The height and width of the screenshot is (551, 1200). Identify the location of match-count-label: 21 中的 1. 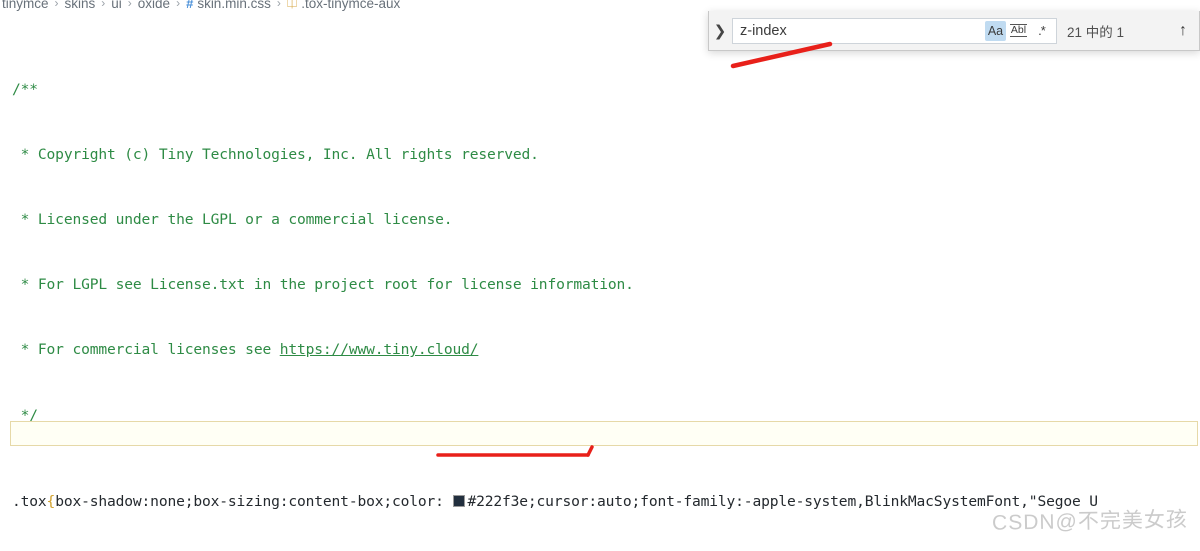
(1096, 32).